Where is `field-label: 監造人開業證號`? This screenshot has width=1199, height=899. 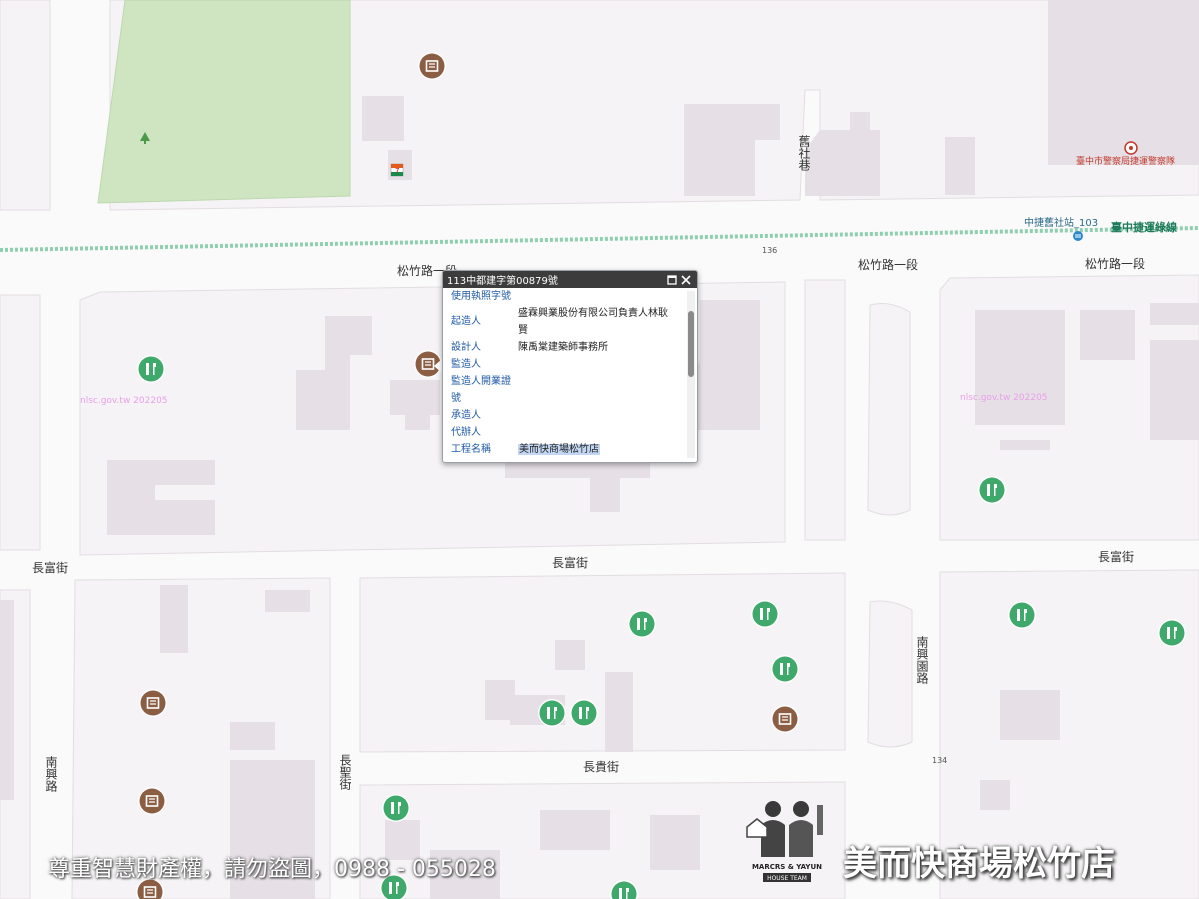
field-label: 監造人開業證號 is located at coordinates (481, 390).